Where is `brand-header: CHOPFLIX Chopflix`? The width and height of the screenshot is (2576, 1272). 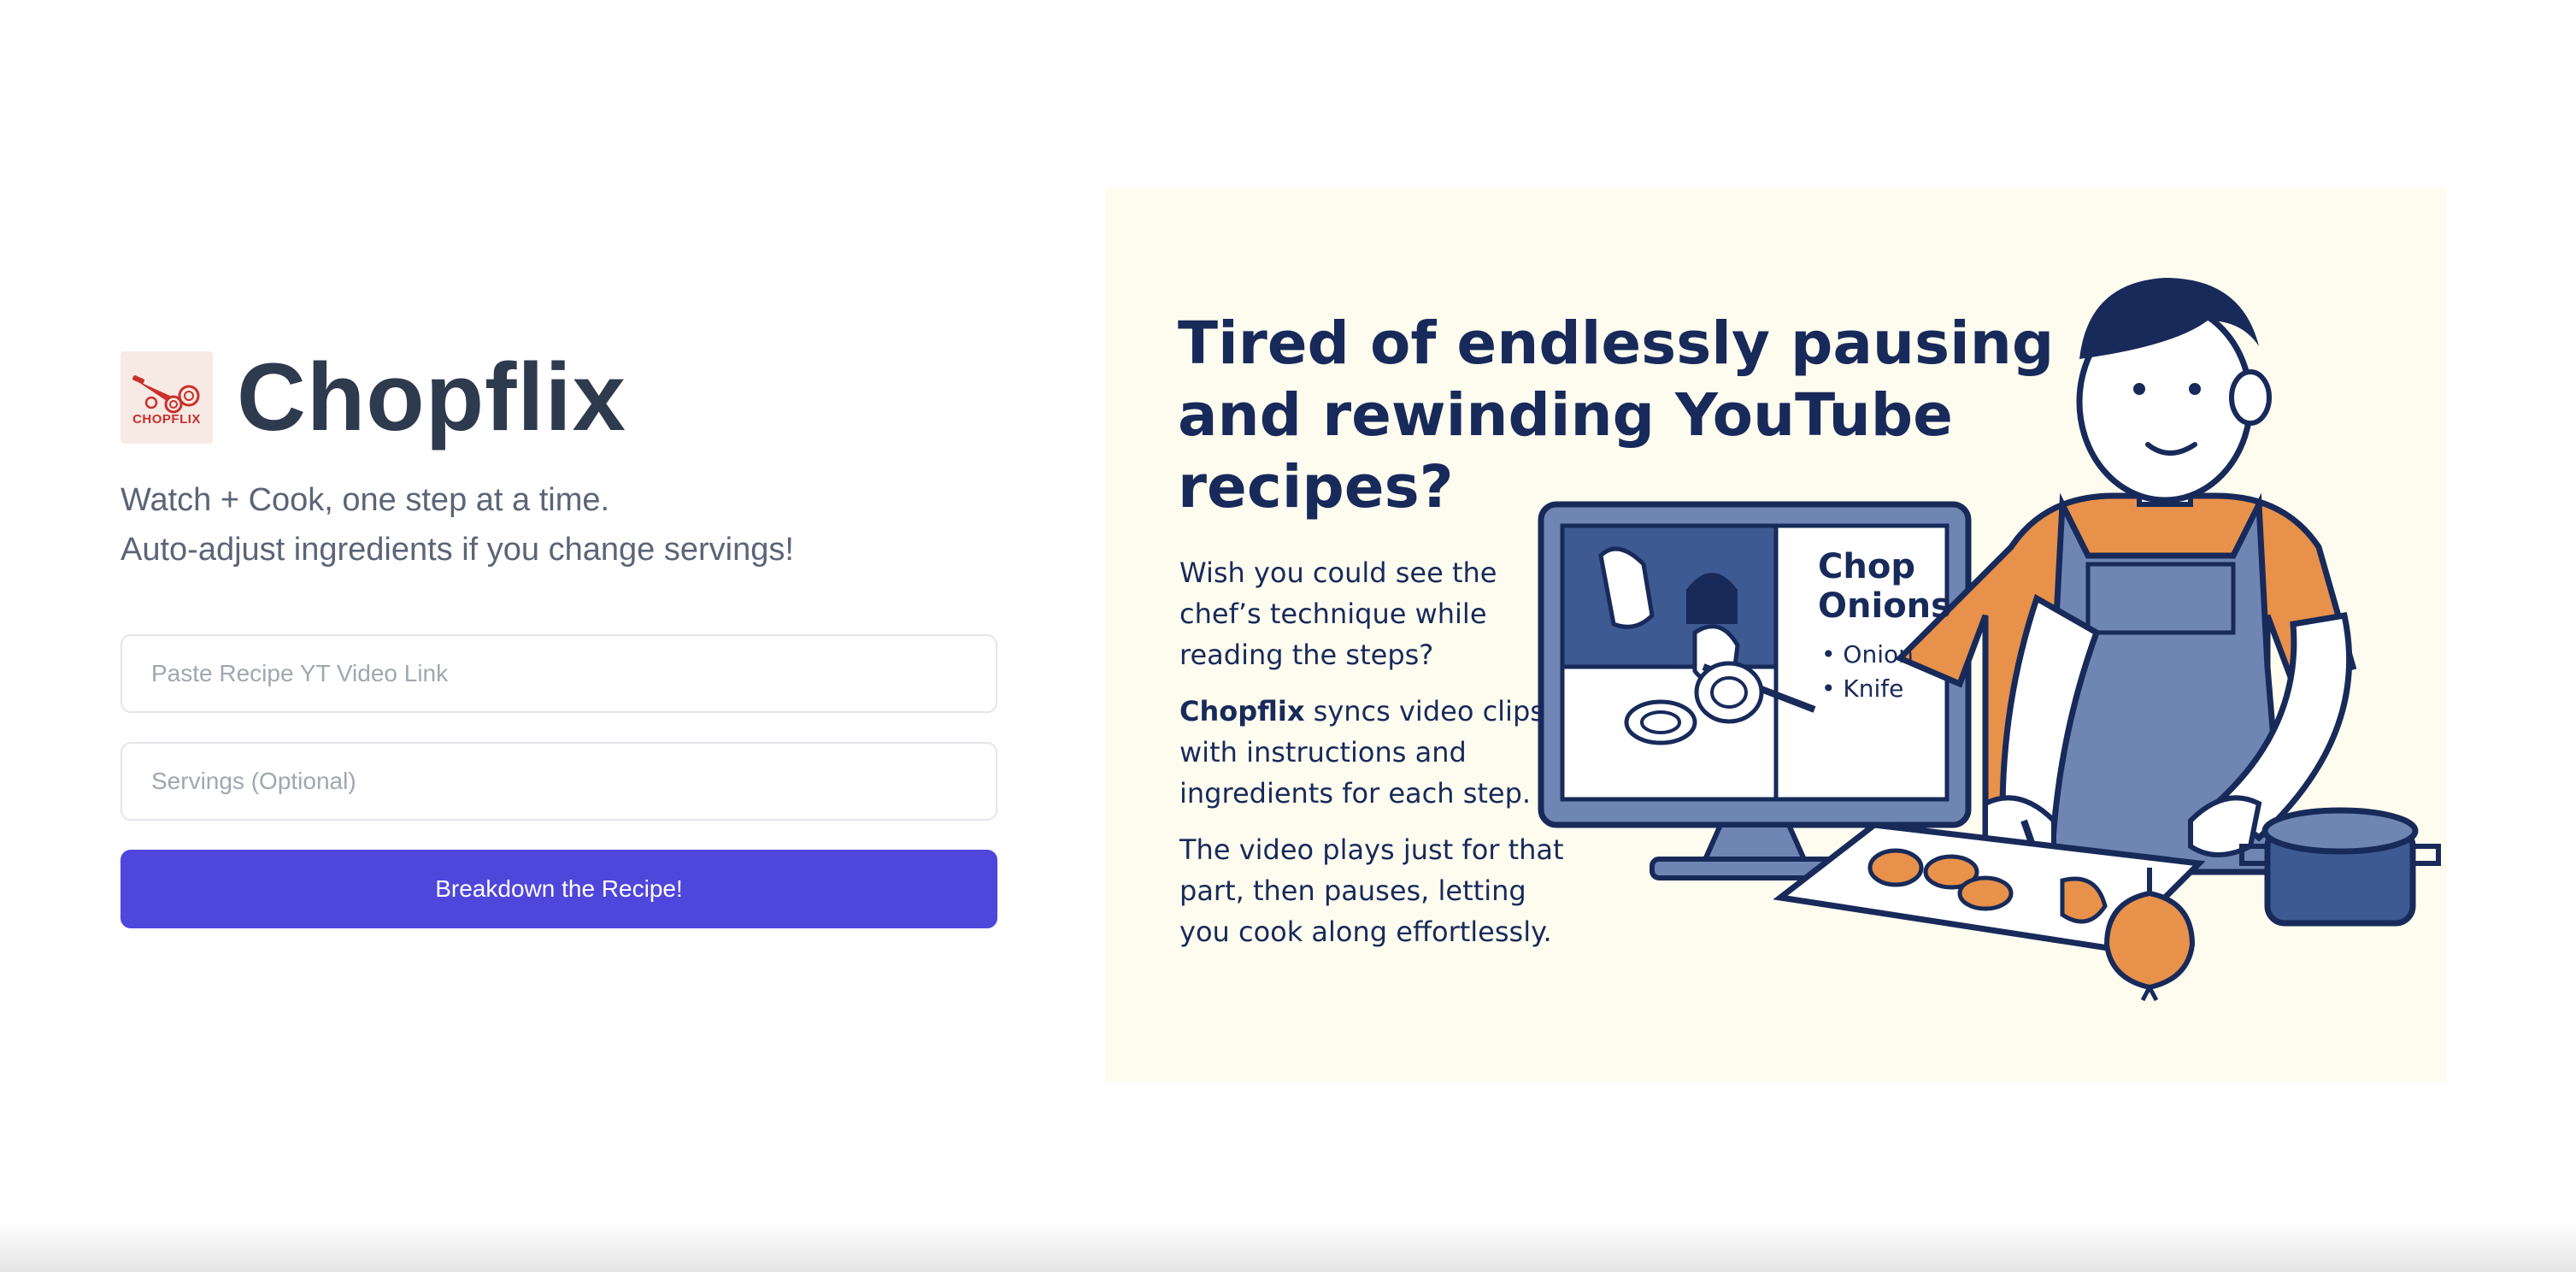
brand-header: CHOPFLIX Chopflix is located at coordinates (559, 397).